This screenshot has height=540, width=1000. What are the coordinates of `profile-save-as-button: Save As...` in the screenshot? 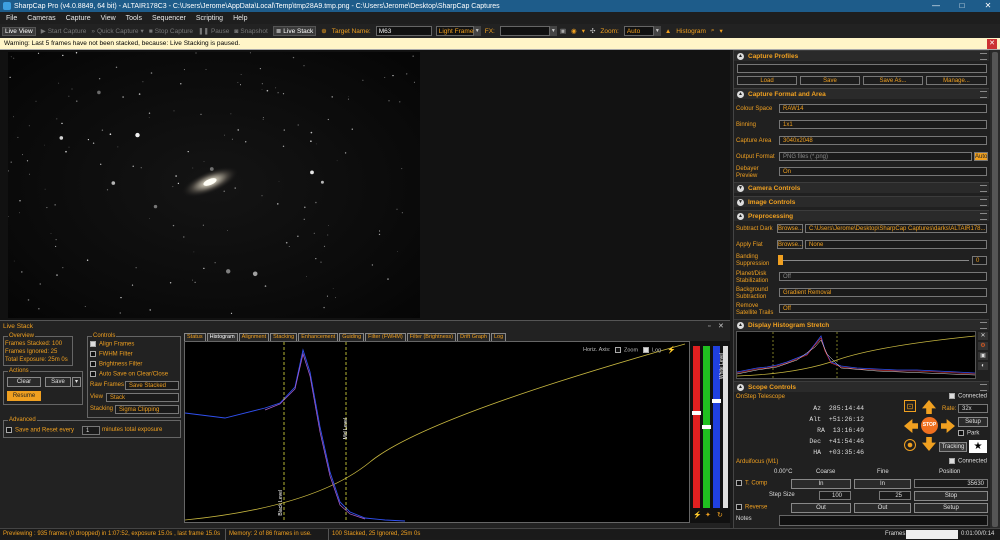 It's located at (893, 80).